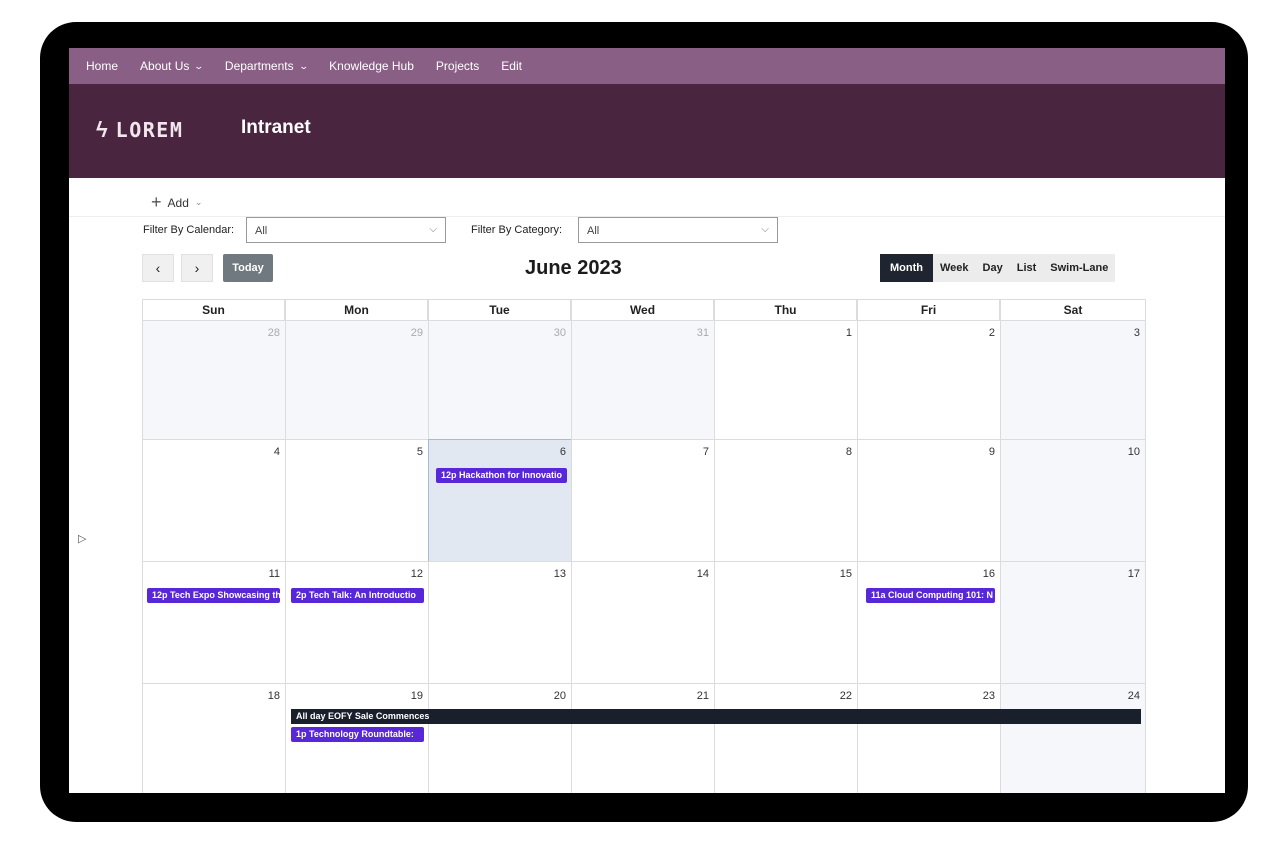 This screenshot has width=1283, height=842. I want to click on nav-home: Home, so click(102, 66).